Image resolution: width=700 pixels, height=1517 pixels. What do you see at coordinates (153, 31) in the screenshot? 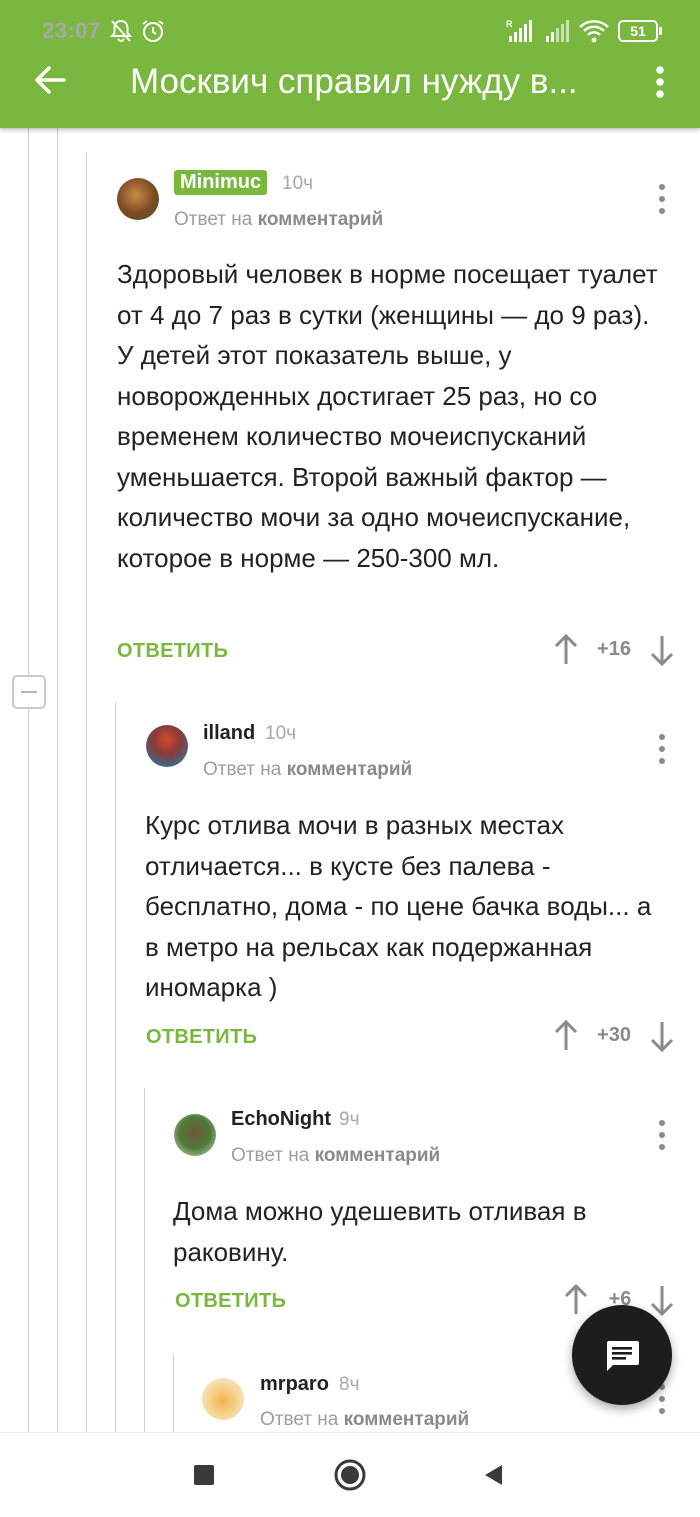
I see `alarm-icon` at bounding box center [153, 31].